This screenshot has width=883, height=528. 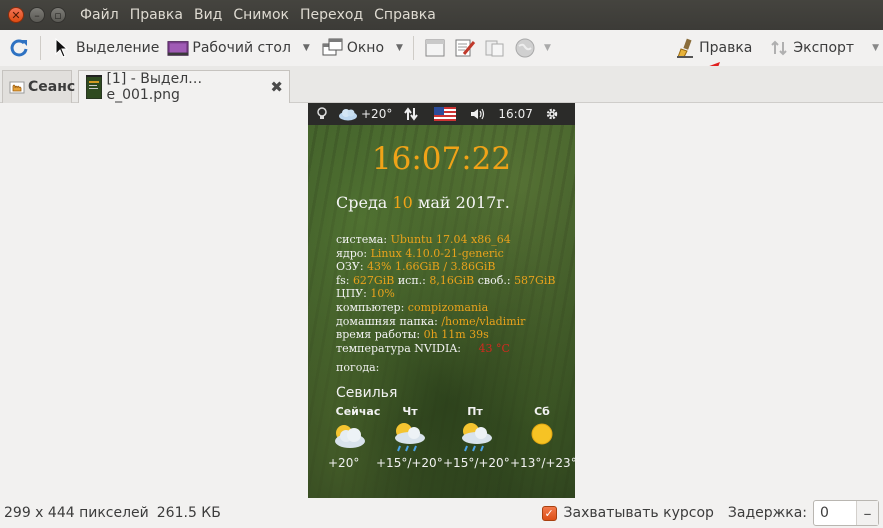 I want to click on info-row: домашняя папка: /home/vladimir, so click(x=445, y=322).